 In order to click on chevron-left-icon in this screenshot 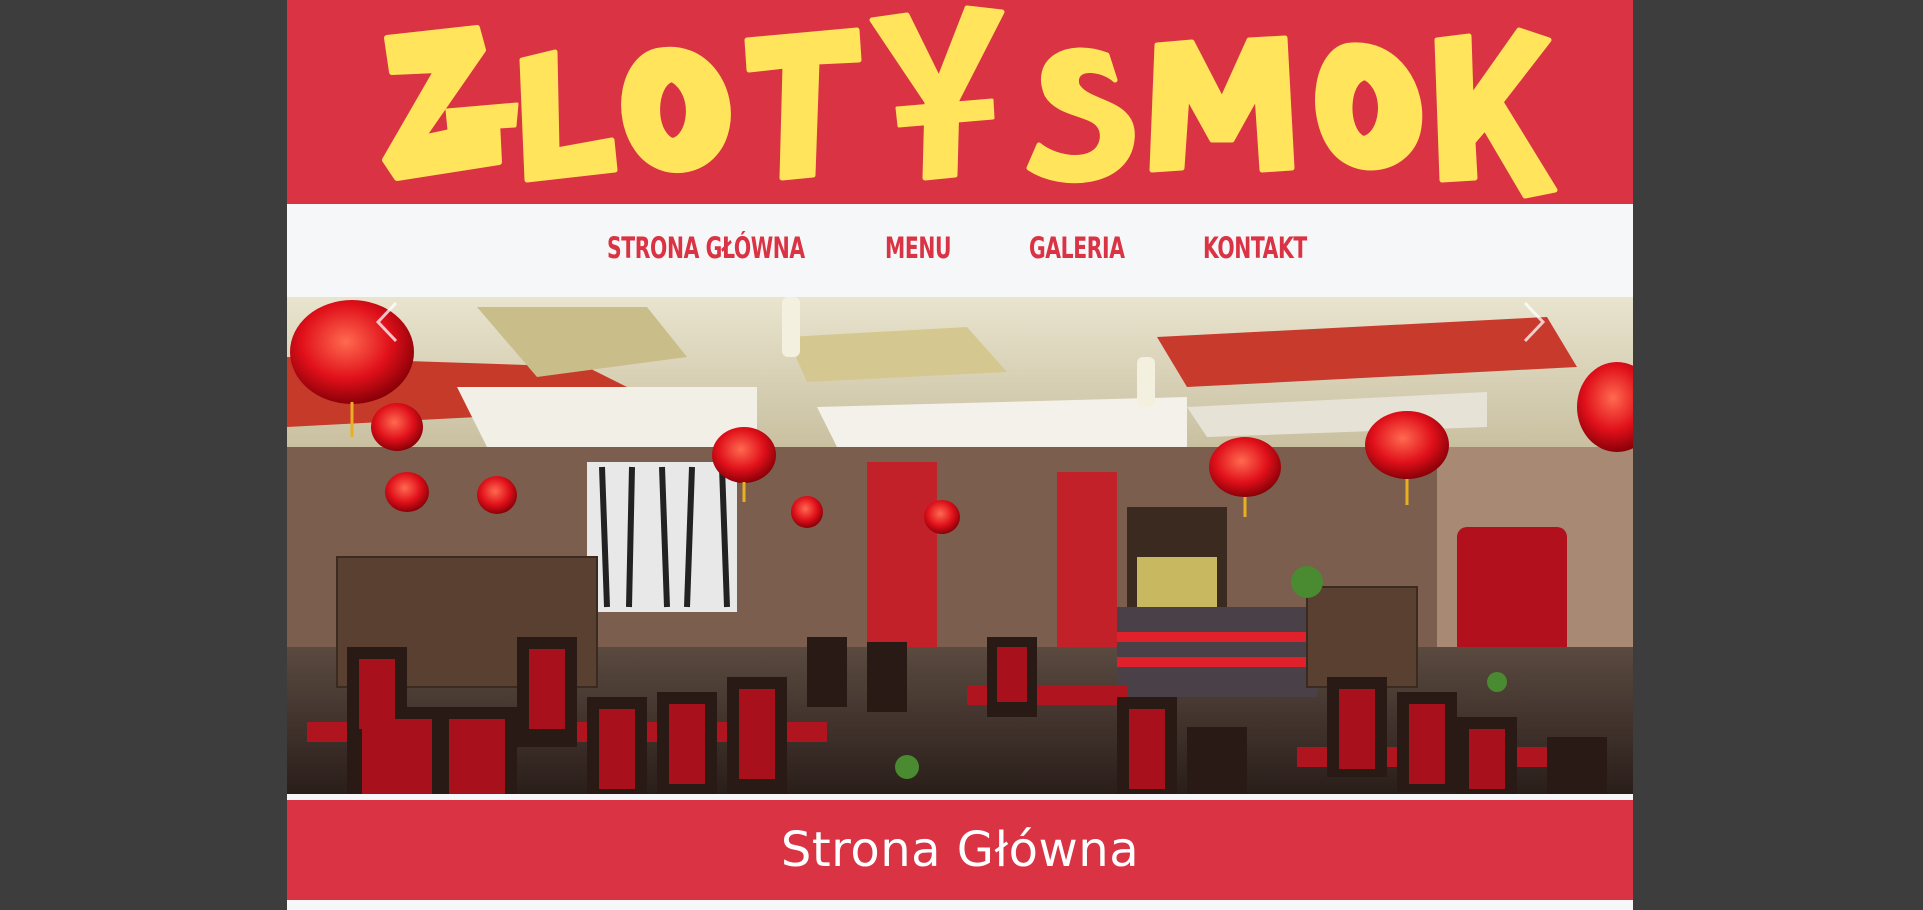, I will do `click(387, 322)`.